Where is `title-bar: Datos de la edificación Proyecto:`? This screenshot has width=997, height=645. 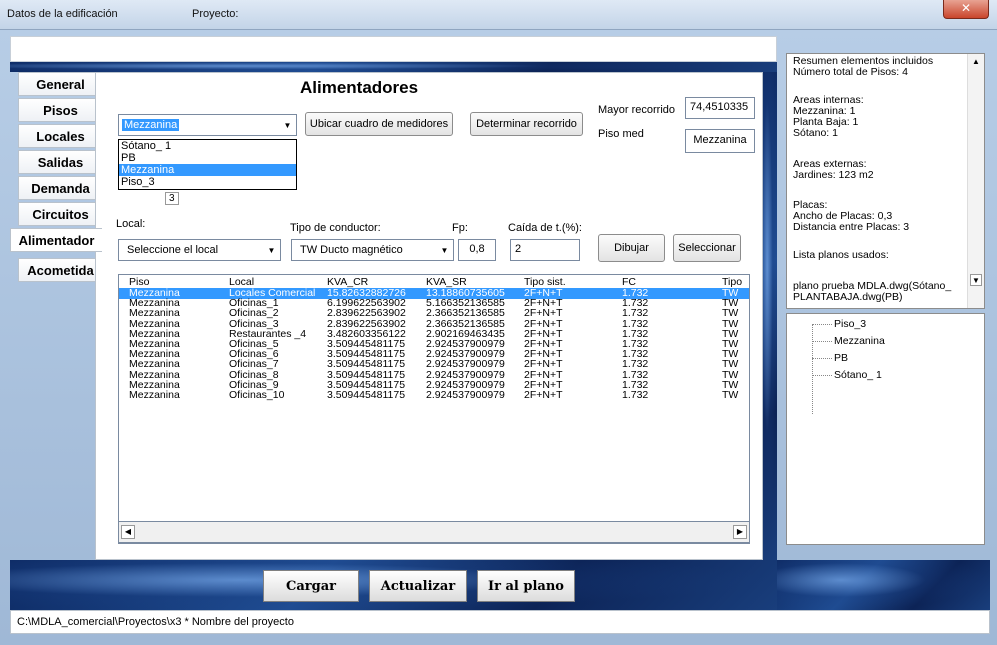
title-bar: Datos de la edificación Proyecto: is located at coordinates (498, 15).